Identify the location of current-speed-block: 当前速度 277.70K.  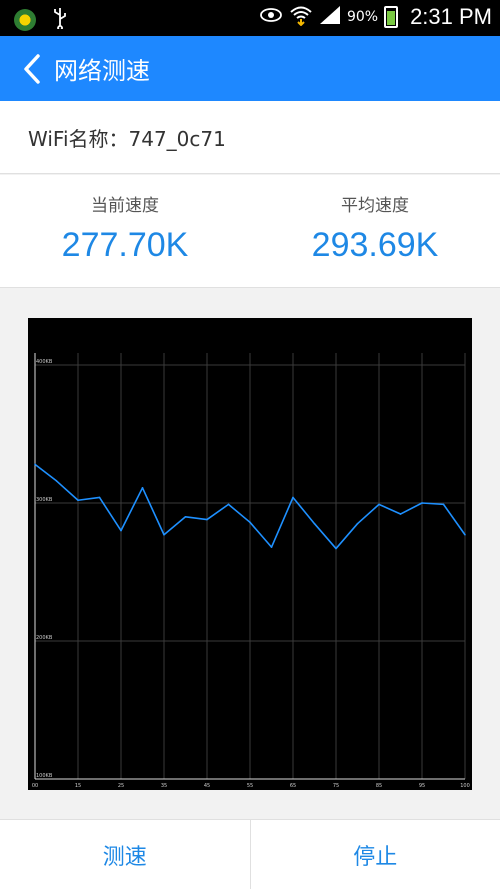
(125, 231).